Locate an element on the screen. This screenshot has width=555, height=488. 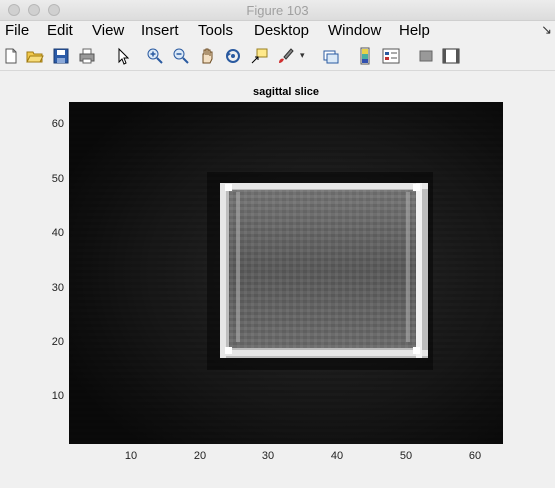
figure-toolbar: ▾ is located at coordinates (277, 56).